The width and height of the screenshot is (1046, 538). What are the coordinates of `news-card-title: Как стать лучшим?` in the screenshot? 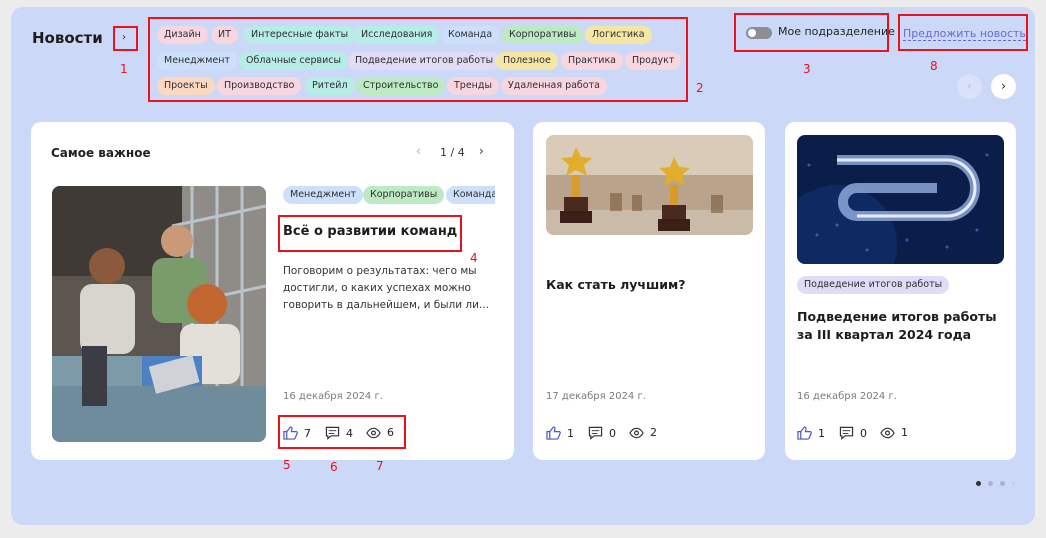 It's located at (615, 284).